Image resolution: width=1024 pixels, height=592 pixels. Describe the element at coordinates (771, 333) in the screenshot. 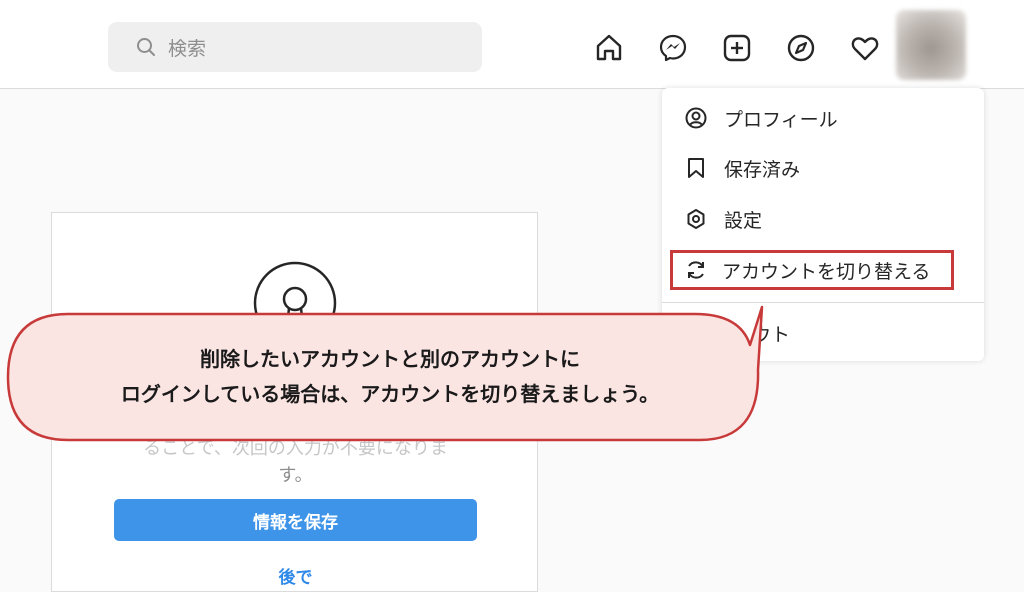

I see `menu-item-logout-label: ウト` at that location.